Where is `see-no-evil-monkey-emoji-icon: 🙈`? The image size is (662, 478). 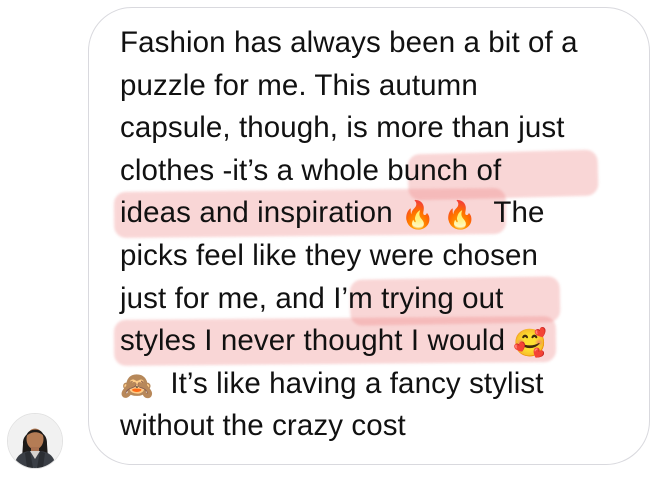 see-no-evil-monkey-emoji-icon: 🙈 is located at coordinates (137, 386).